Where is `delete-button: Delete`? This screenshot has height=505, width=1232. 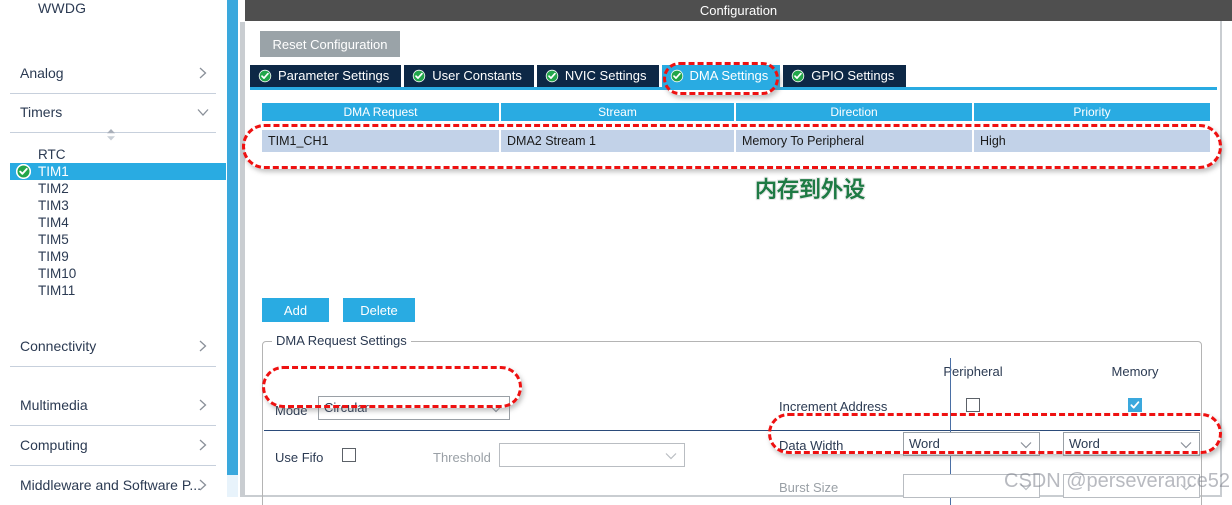
delete-button: Delete is located at coordinates (379, 310).